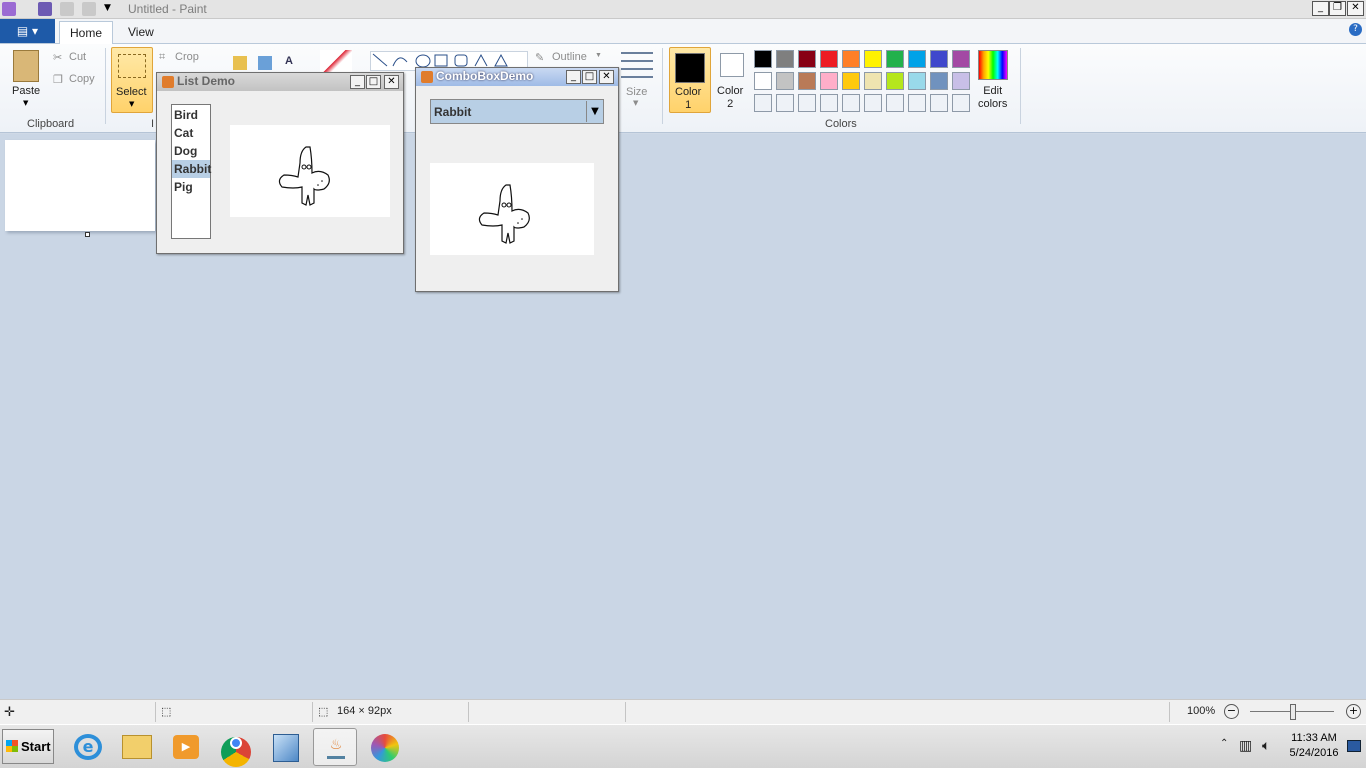 The width and height of the screenshot is (1366, 768). Describe the element at coordinates (504, 214) in the screenshot. I see `rabbit-drawing` at that location.